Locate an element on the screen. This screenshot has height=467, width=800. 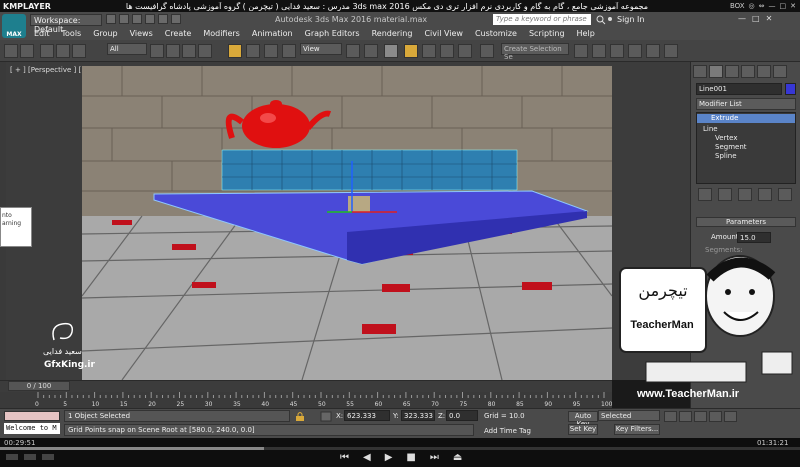
menu-views: Views is located at coordinates (141, 34).